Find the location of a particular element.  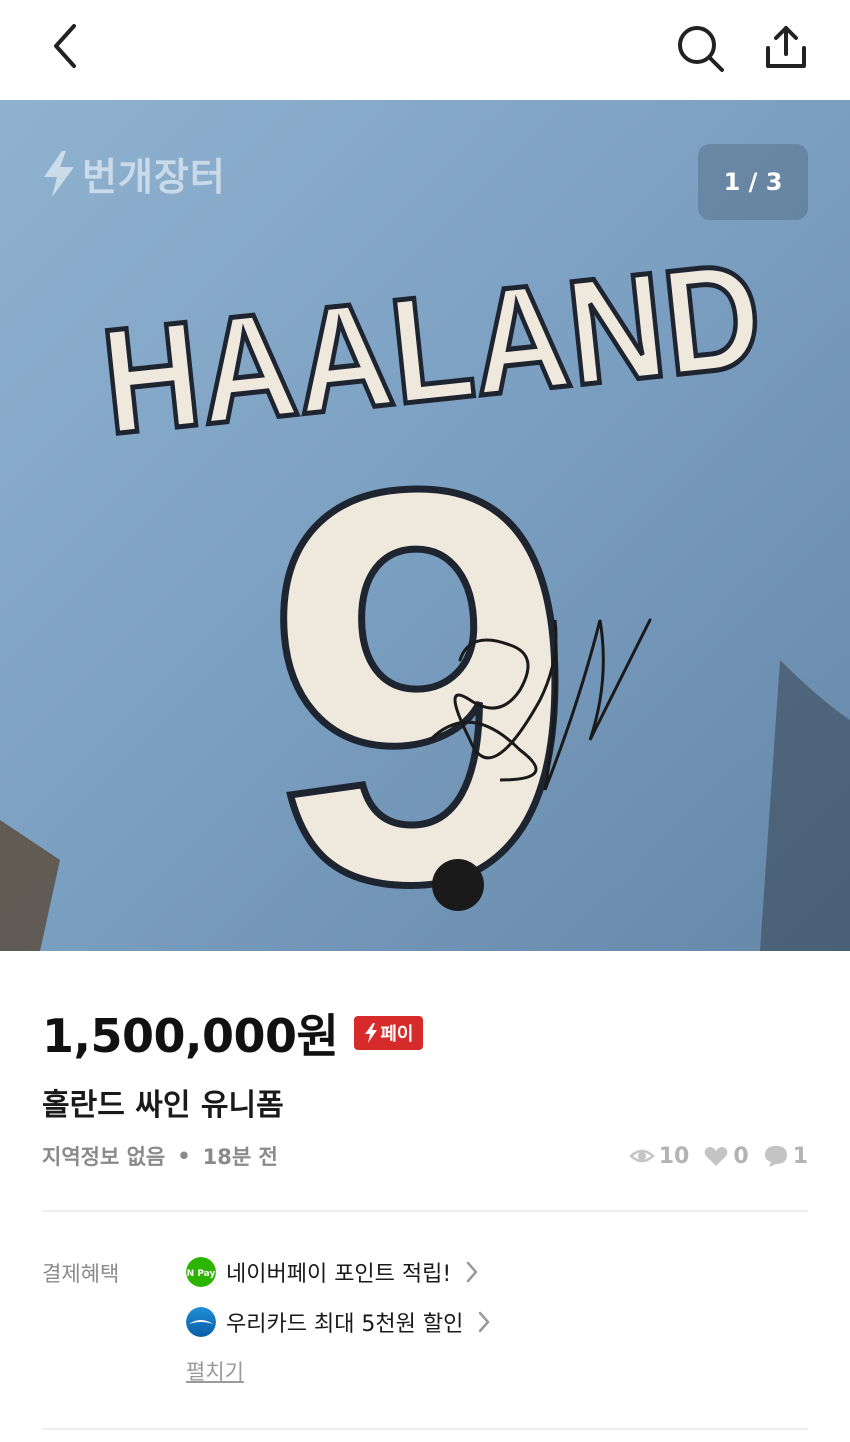

chevron-left-icon is located at coordinates (66, 46).